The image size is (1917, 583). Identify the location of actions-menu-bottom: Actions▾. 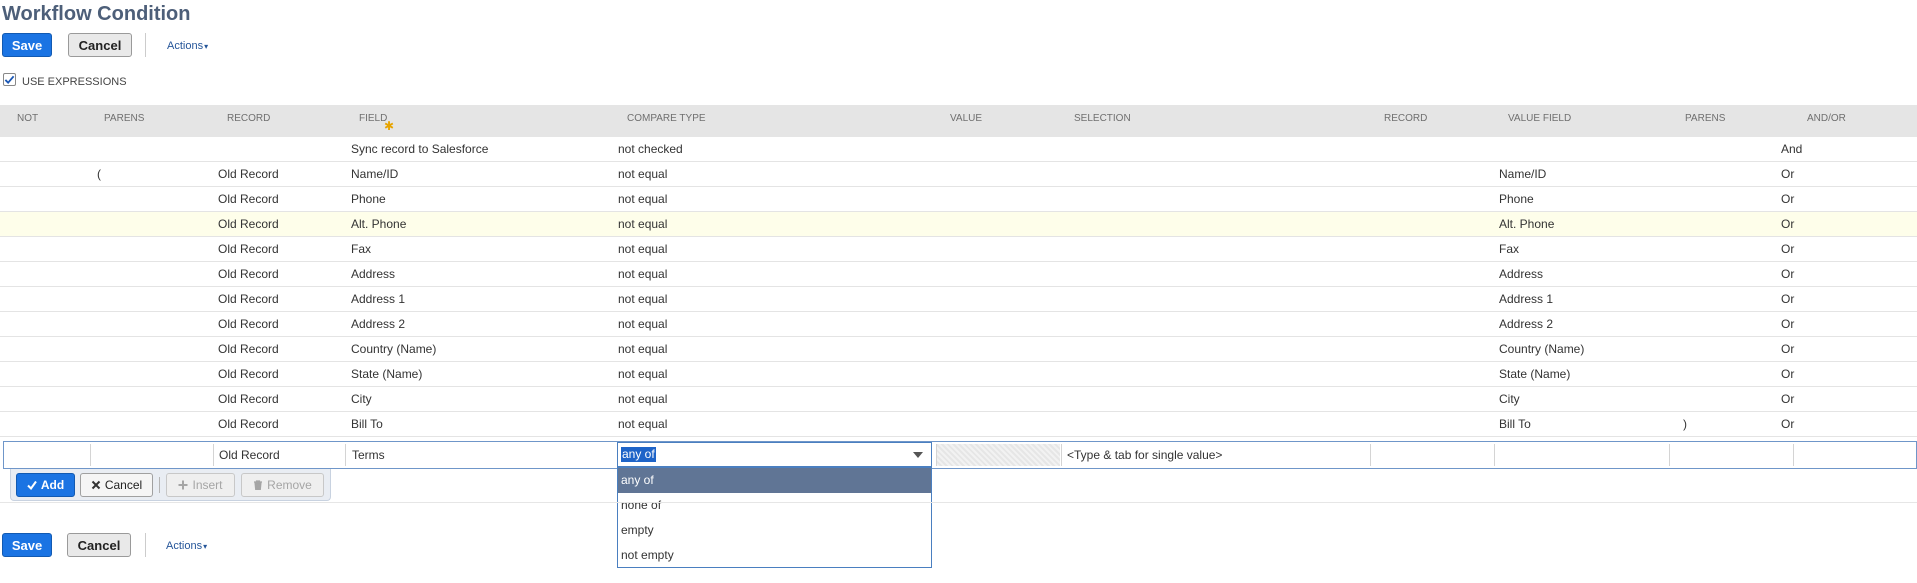
(186, 546).